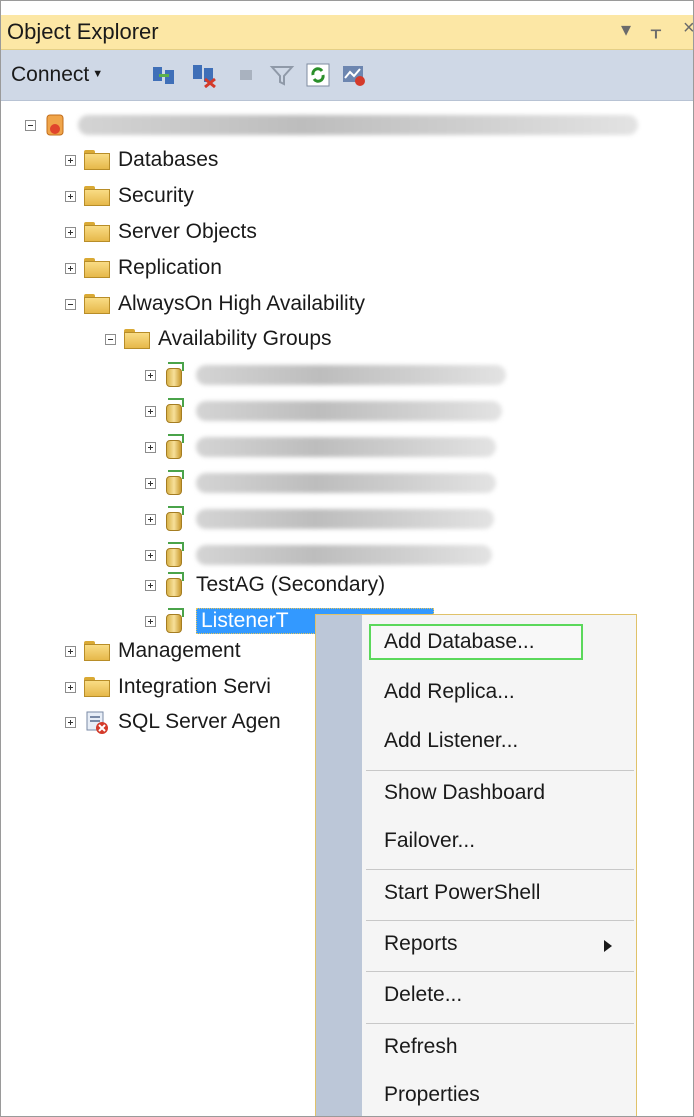 The width and height of the screenshot is (694, 1117). What do you see at coordinates (170, 267) in the screenshot?
I see `tree-node-label: Replication` at bounding box center [170, 267].